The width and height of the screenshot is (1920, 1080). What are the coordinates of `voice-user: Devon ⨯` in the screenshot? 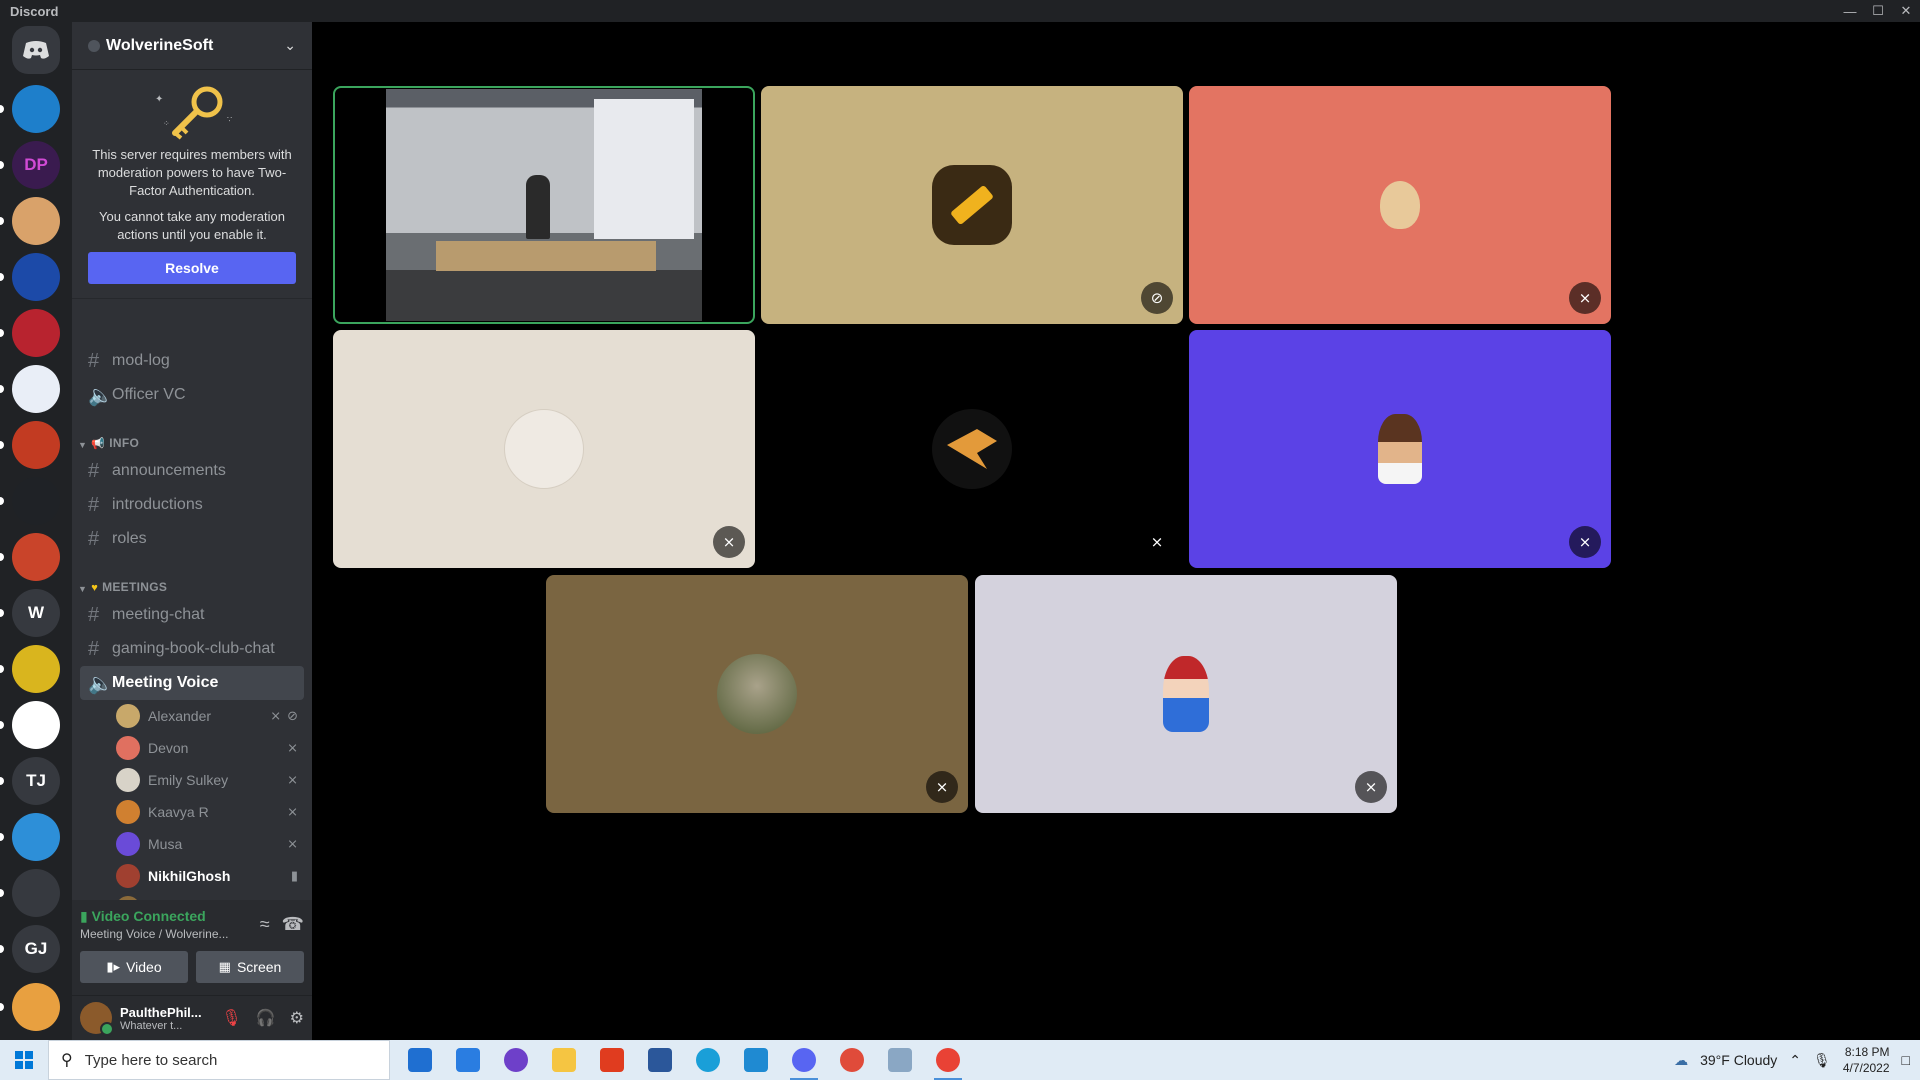 It's located at (214, 748).